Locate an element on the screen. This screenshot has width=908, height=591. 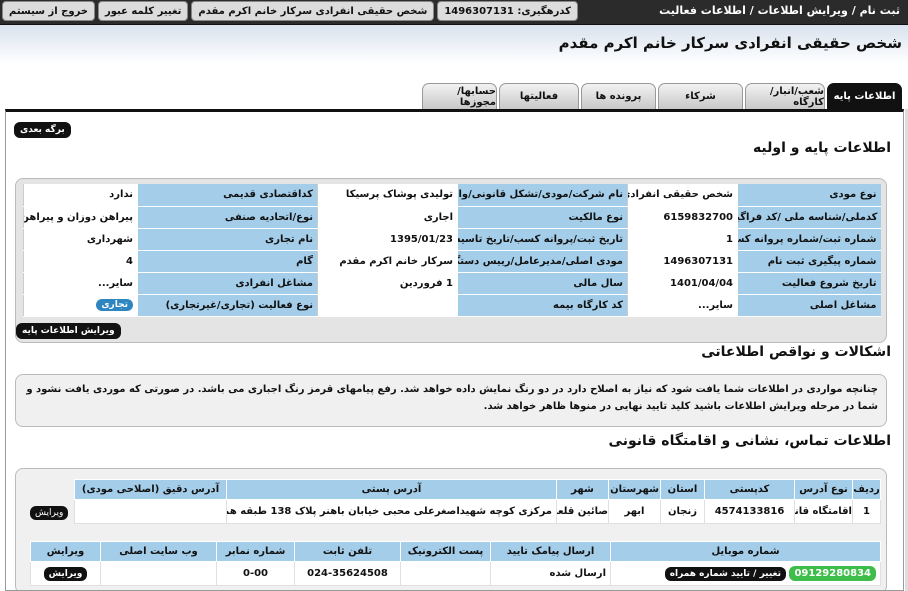
column-header: شماره موبایل is located at coordinates (745, 551).